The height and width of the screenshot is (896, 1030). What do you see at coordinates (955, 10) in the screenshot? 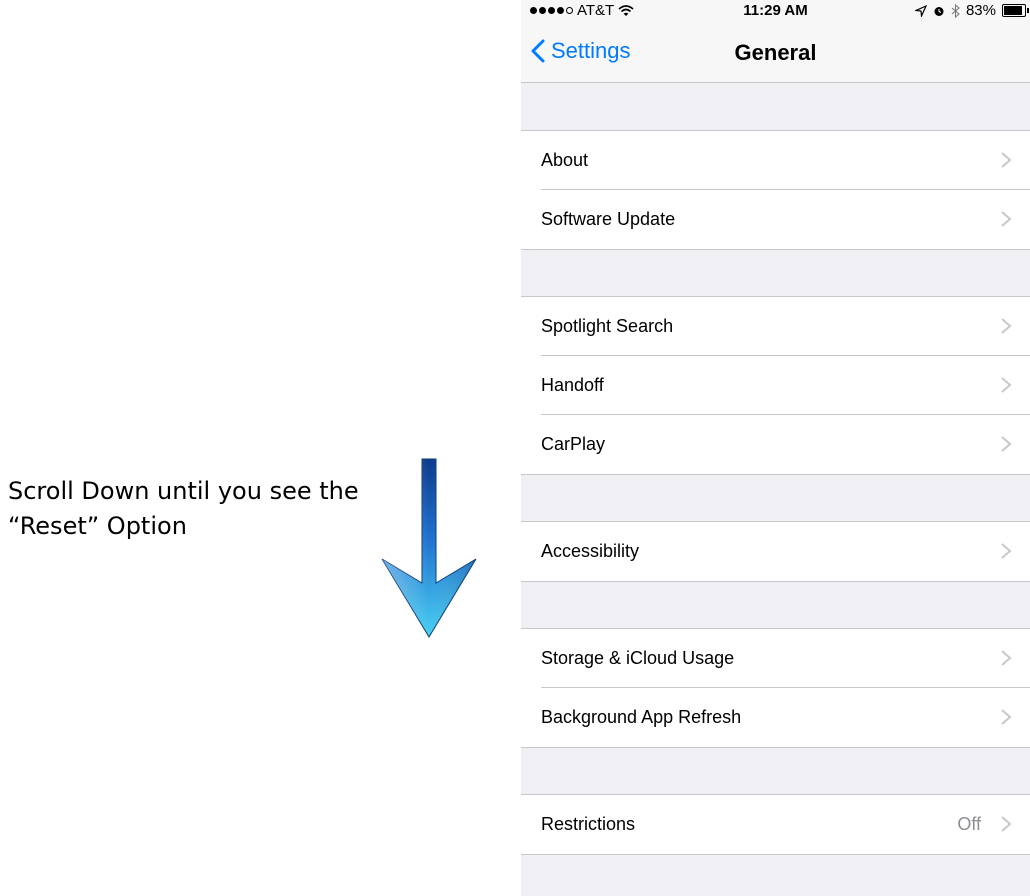
I see `bluetooth-icon` at bounding box center [955, 10].